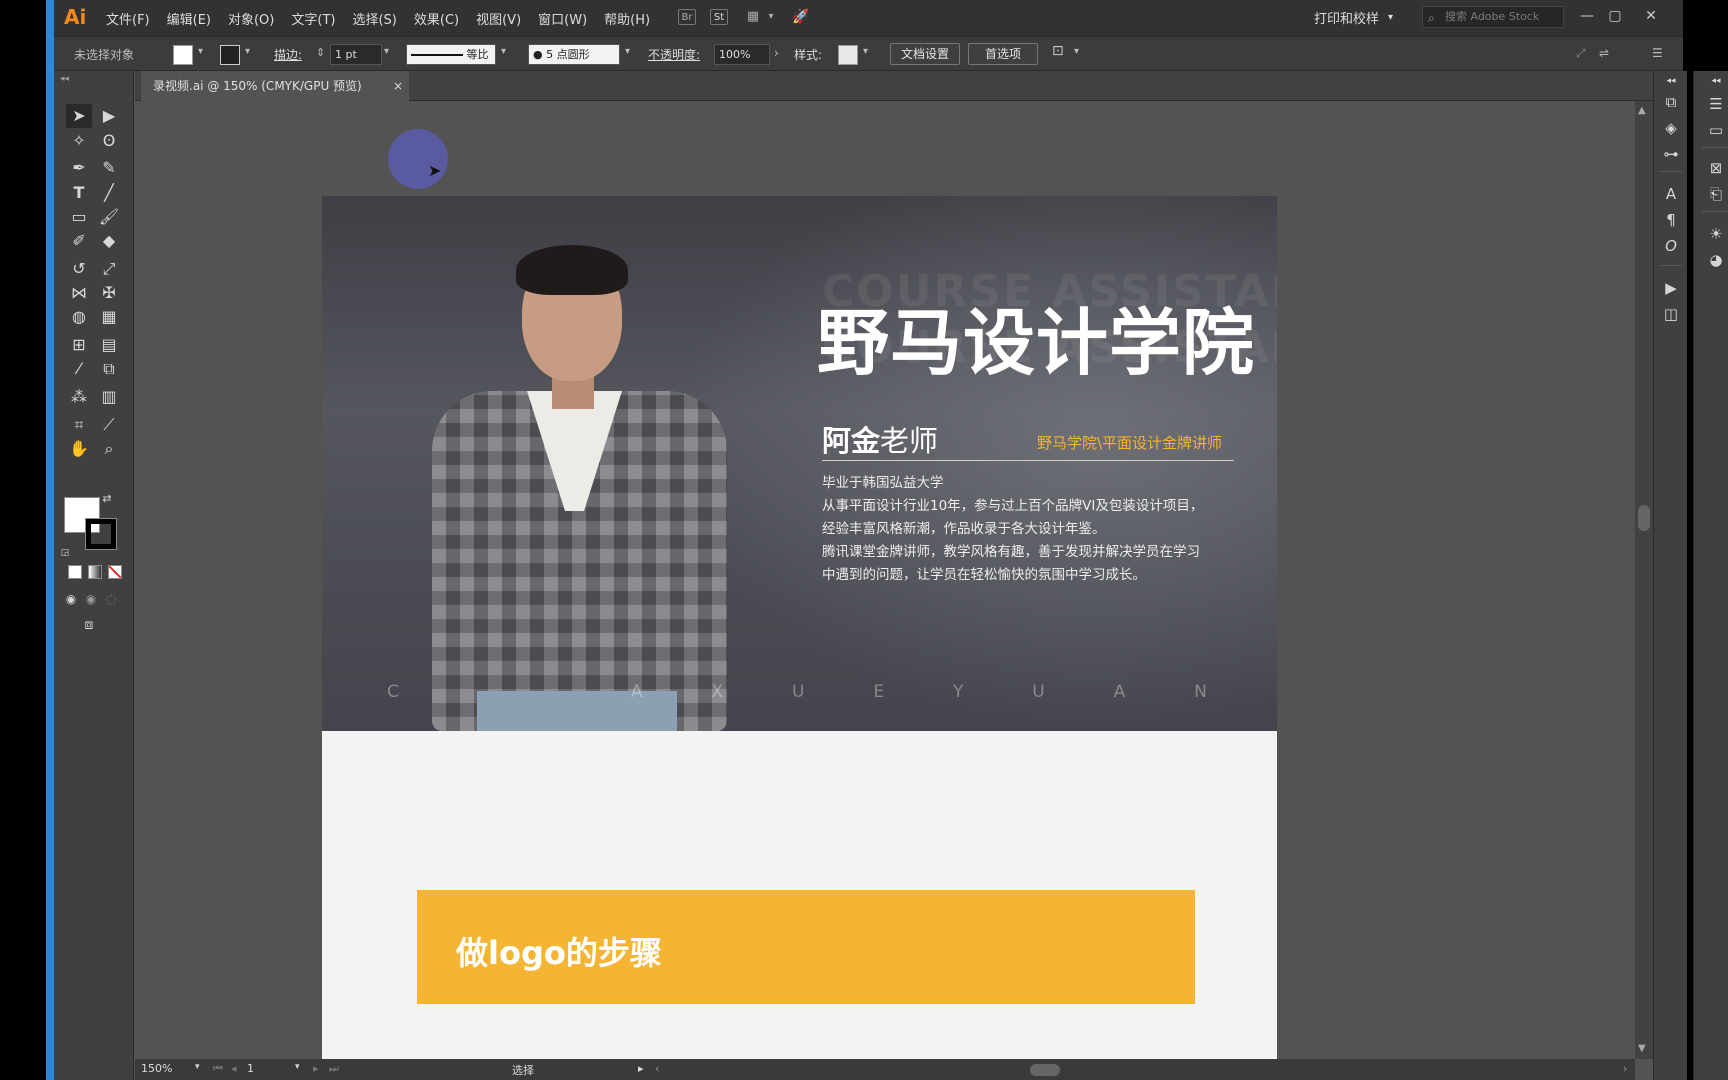 The height and width of the screenshot is (1080, 1728). What do you see at coordinates (687, 17) in the screenshot?
I see `bridge-icon: Br` at bounding box center [687, 17].